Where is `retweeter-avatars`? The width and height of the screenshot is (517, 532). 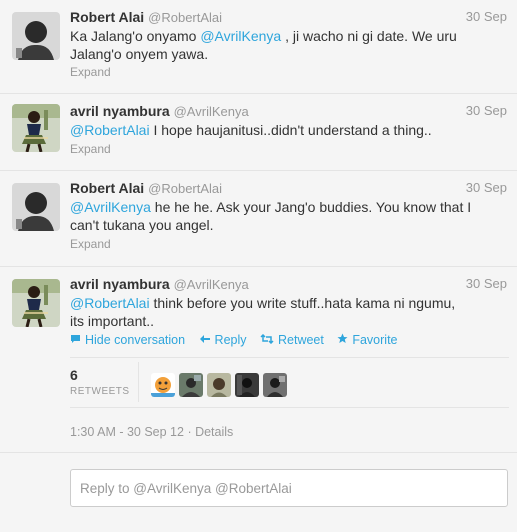
retweeter-avatars is located at coordinates (221, 385).